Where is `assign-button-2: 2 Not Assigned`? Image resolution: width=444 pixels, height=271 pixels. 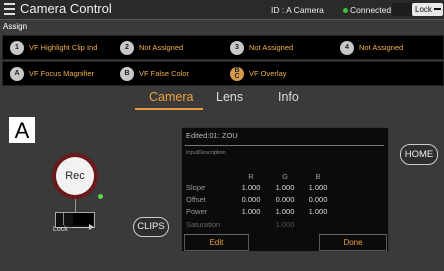 assign-button-2: 2 Not Assigned is located at coordinates (151, 47).